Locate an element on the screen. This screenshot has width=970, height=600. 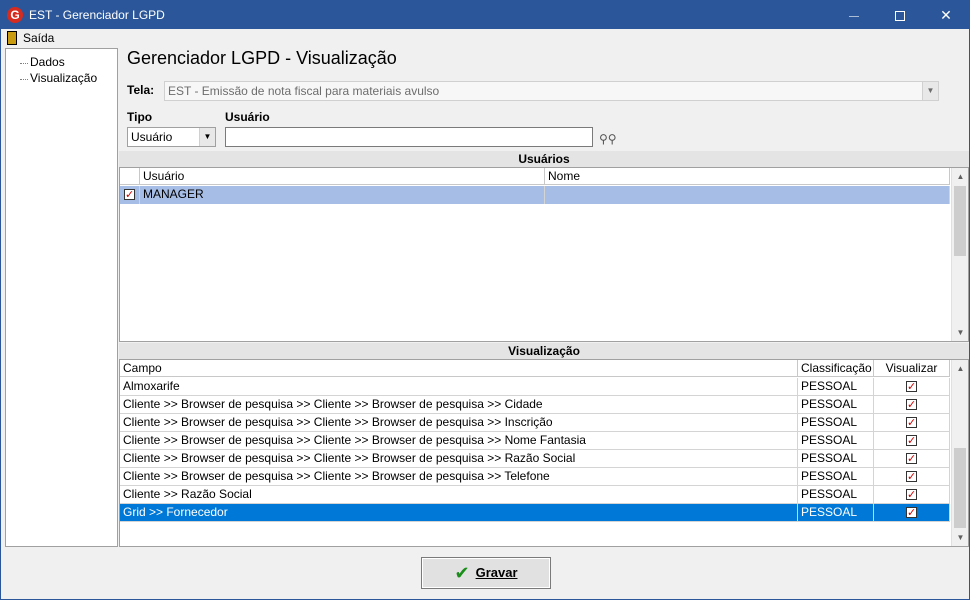
menu-exit-label: Saída is located at coordinates (39, 38).